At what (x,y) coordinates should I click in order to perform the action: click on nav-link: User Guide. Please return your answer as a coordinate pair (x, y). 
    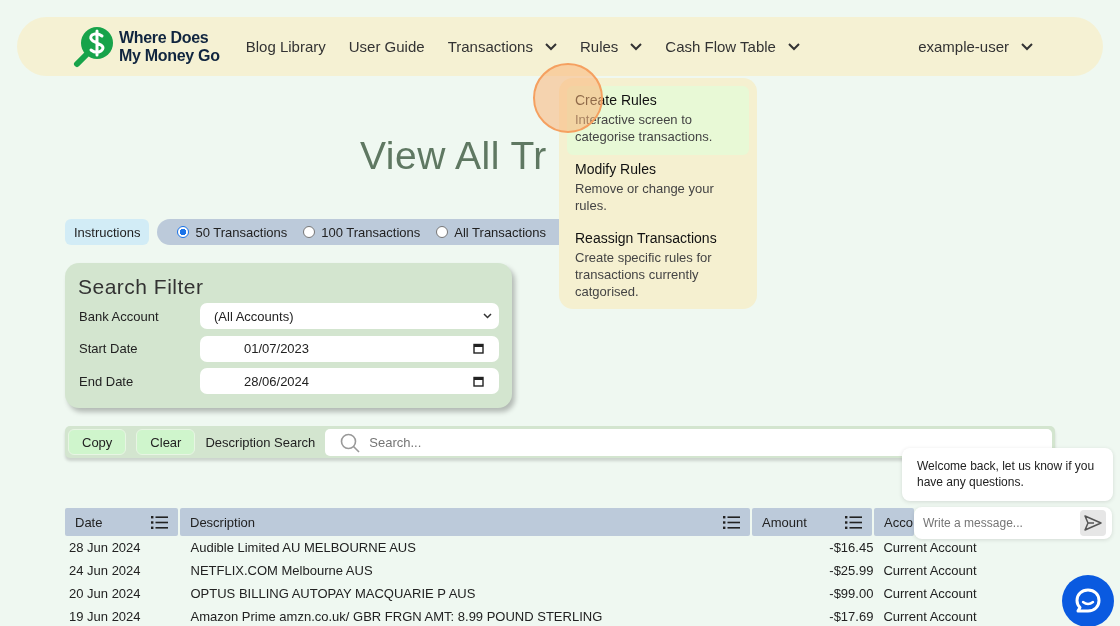
    Looking at the image, I should click on (386, 46).